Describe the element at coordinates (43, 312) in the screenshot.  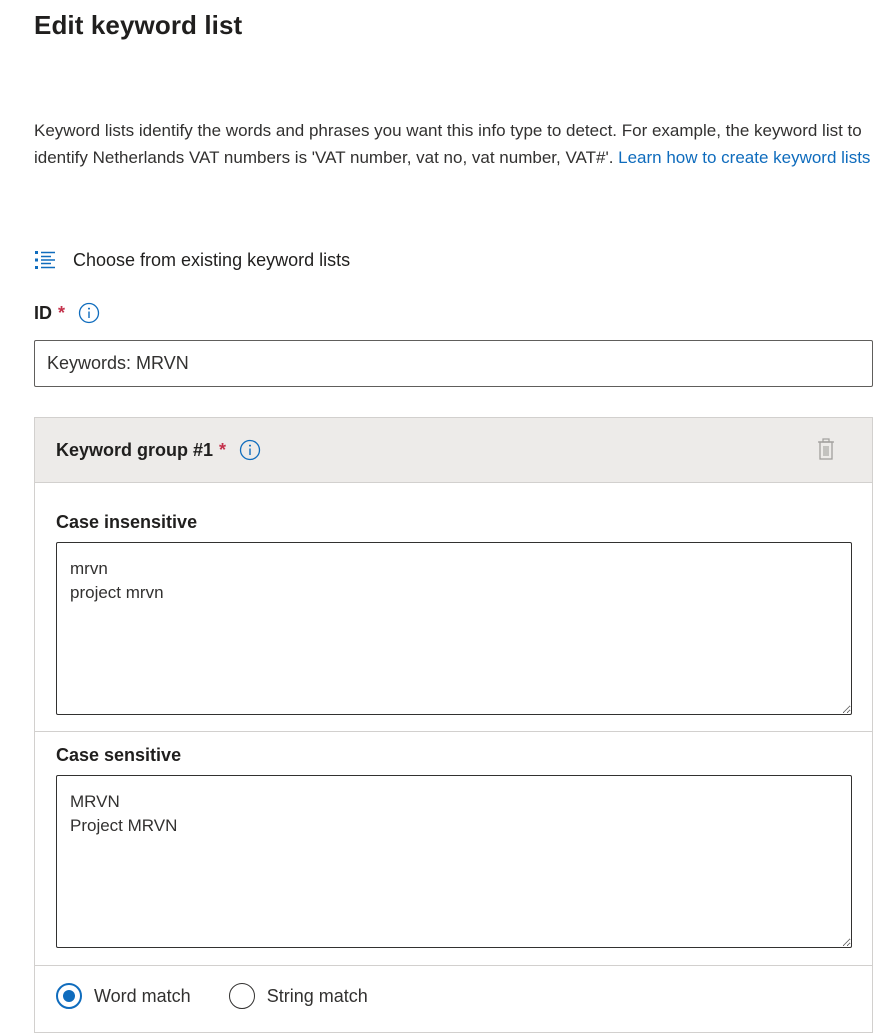
I see `id-label-text: ID` at that location.